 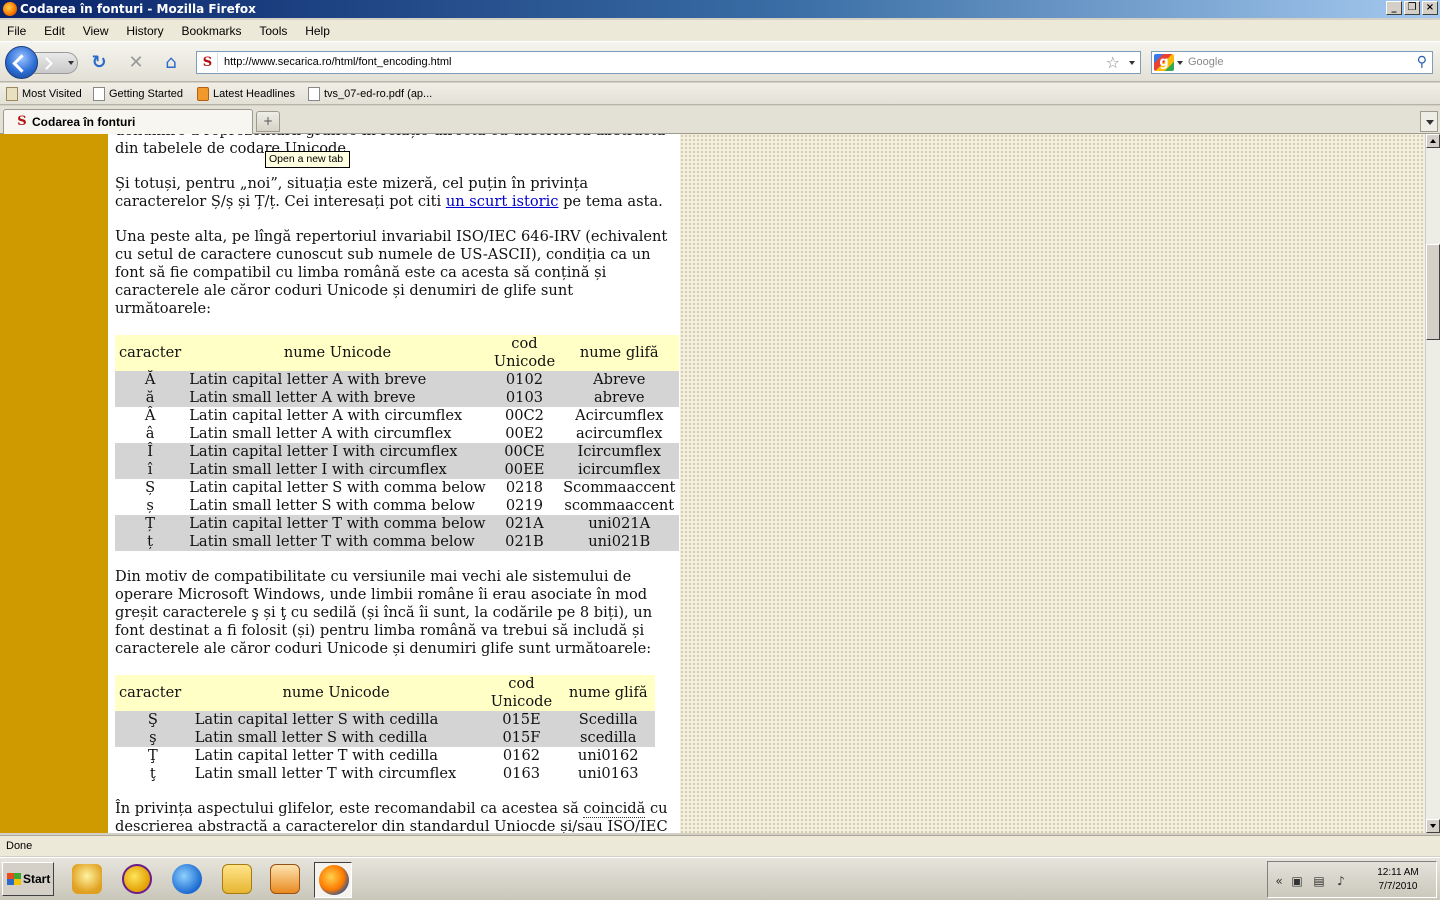 I want to click on rss-icon, so click(x=203, y=94).